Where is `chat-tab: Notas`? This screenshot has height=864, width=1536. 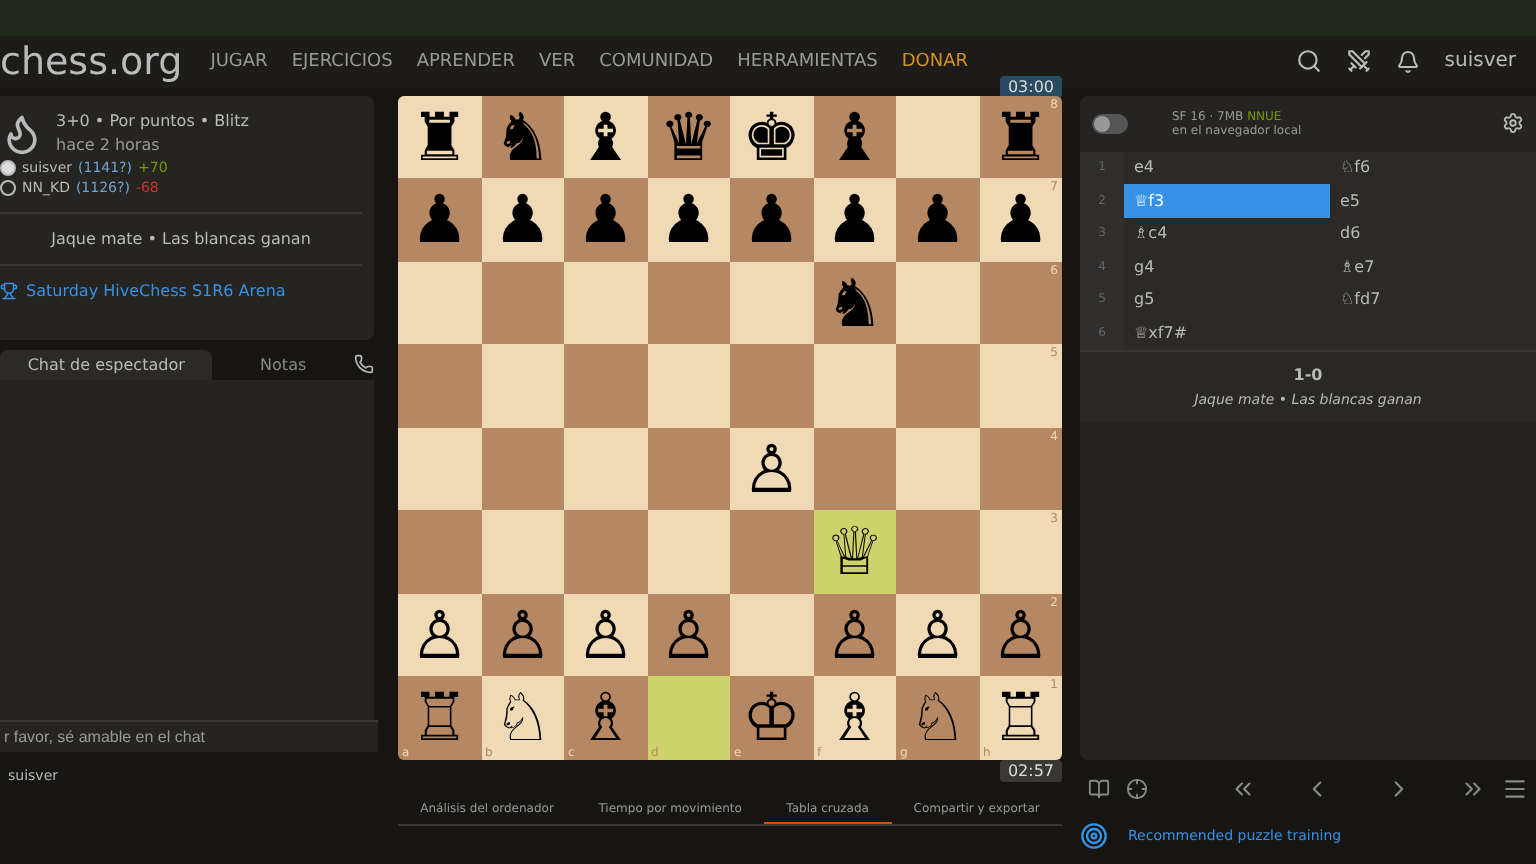
chat-tab: Notas is located at coordinates (283, 364).